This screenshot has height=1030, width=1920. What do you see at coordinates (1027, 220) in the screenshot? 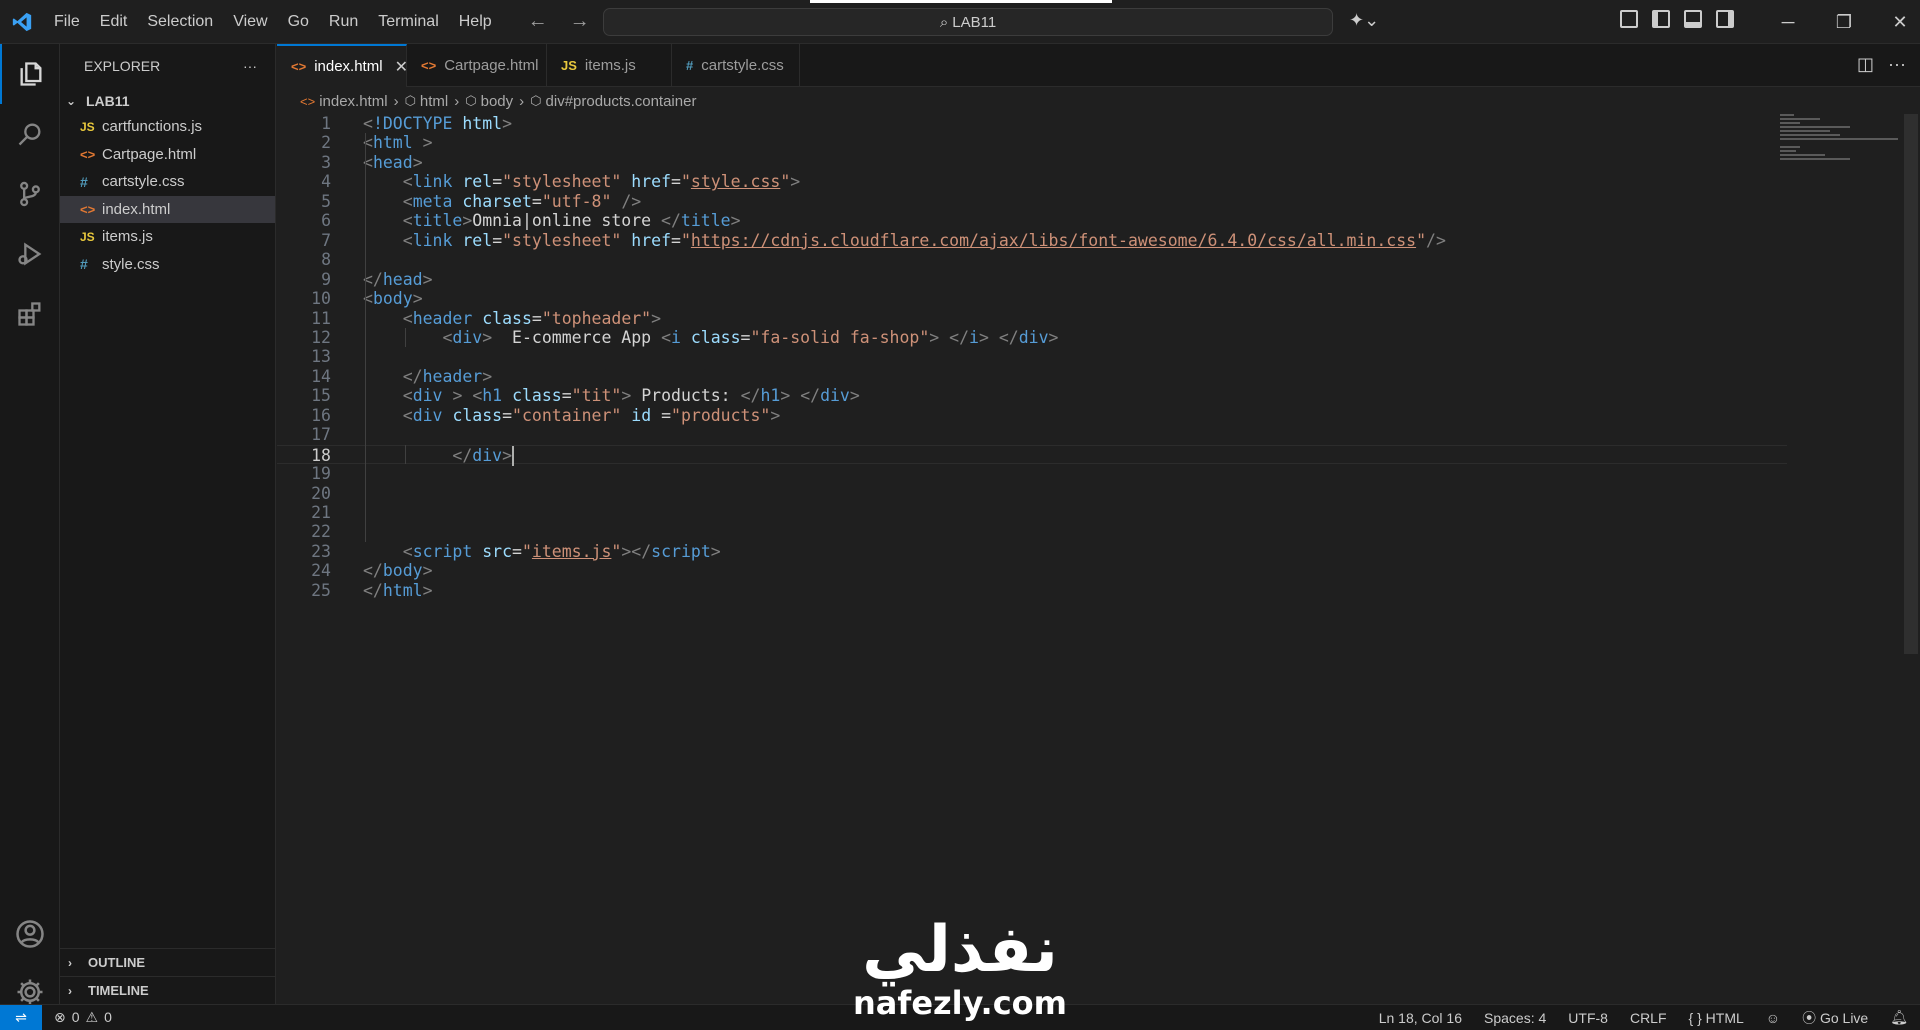
I see `code-line: 6 <title>Omnia|online store </title>` at bounding box center [1027, 220].